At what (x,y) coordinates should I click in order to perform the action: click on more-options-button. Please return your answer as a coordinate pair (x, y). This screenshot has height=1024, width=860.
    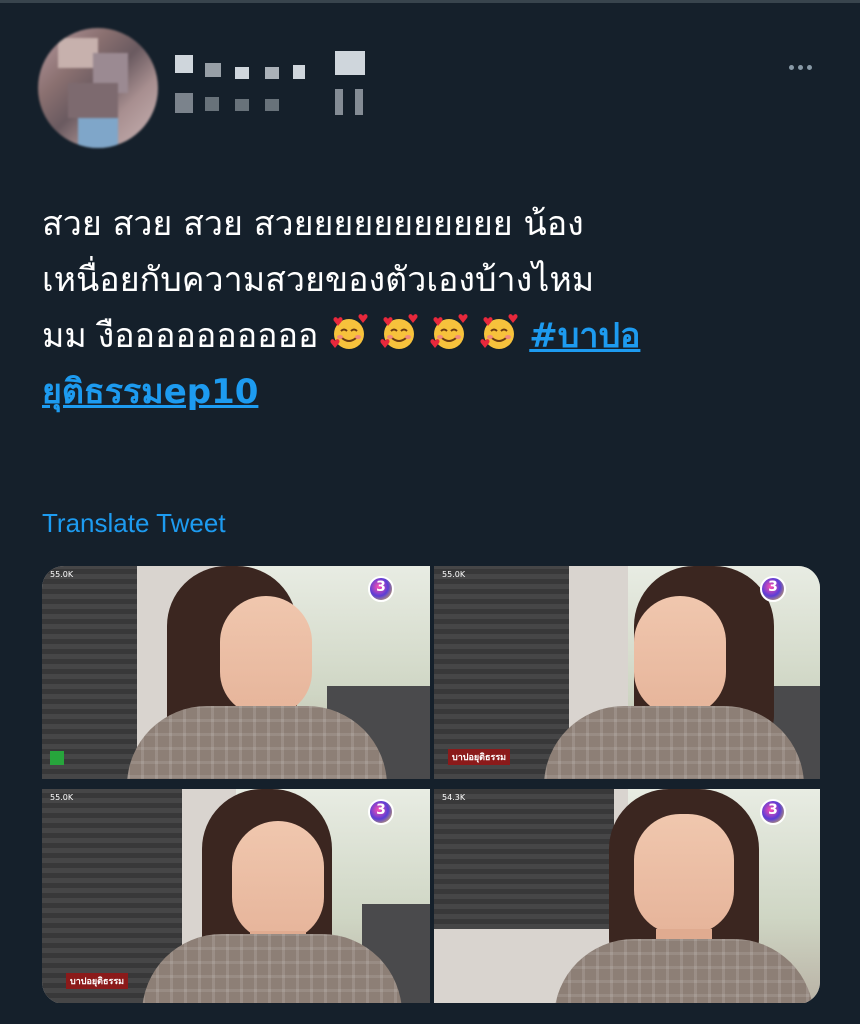
    Looking at the image, I should click on (800, 67).